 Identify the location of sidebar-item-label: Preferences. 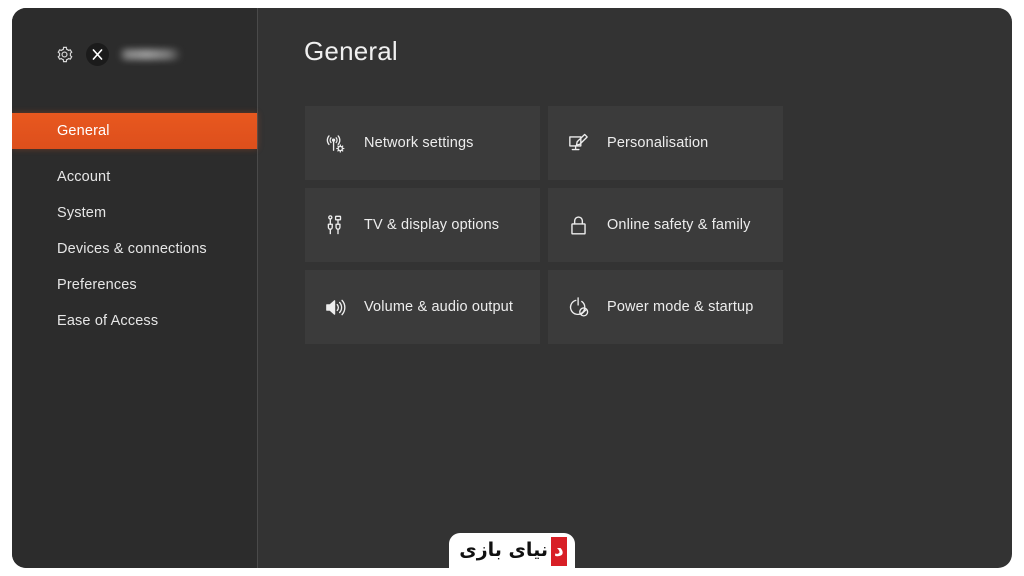
(97, 285).